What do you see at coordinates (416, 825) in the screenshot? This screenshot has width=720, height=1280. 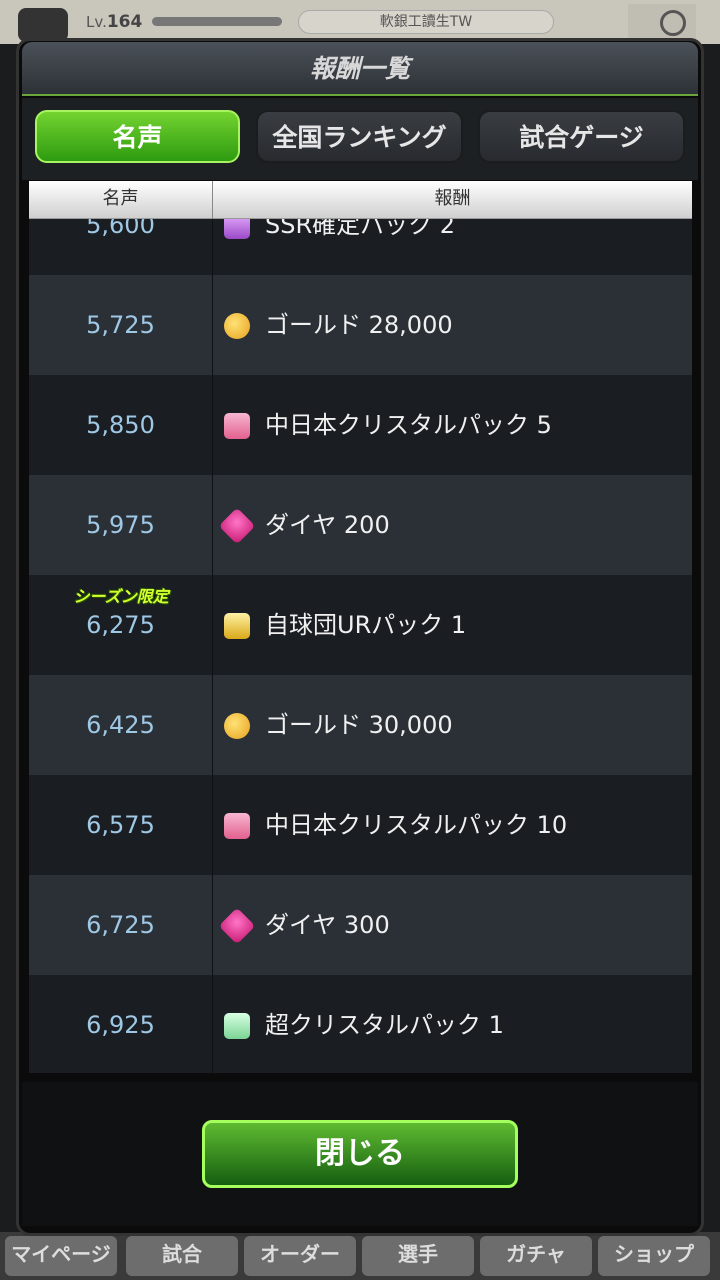 I see `reward-text: 中日本クリスタルパック 10` at bounding box center [416, 825].